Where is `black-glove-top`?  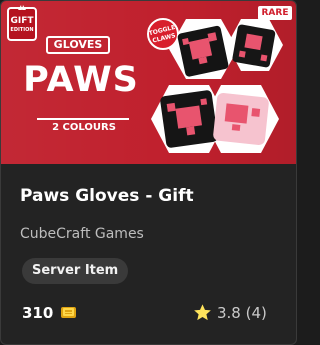
black-glove-top is located at coordinates (203, 51).